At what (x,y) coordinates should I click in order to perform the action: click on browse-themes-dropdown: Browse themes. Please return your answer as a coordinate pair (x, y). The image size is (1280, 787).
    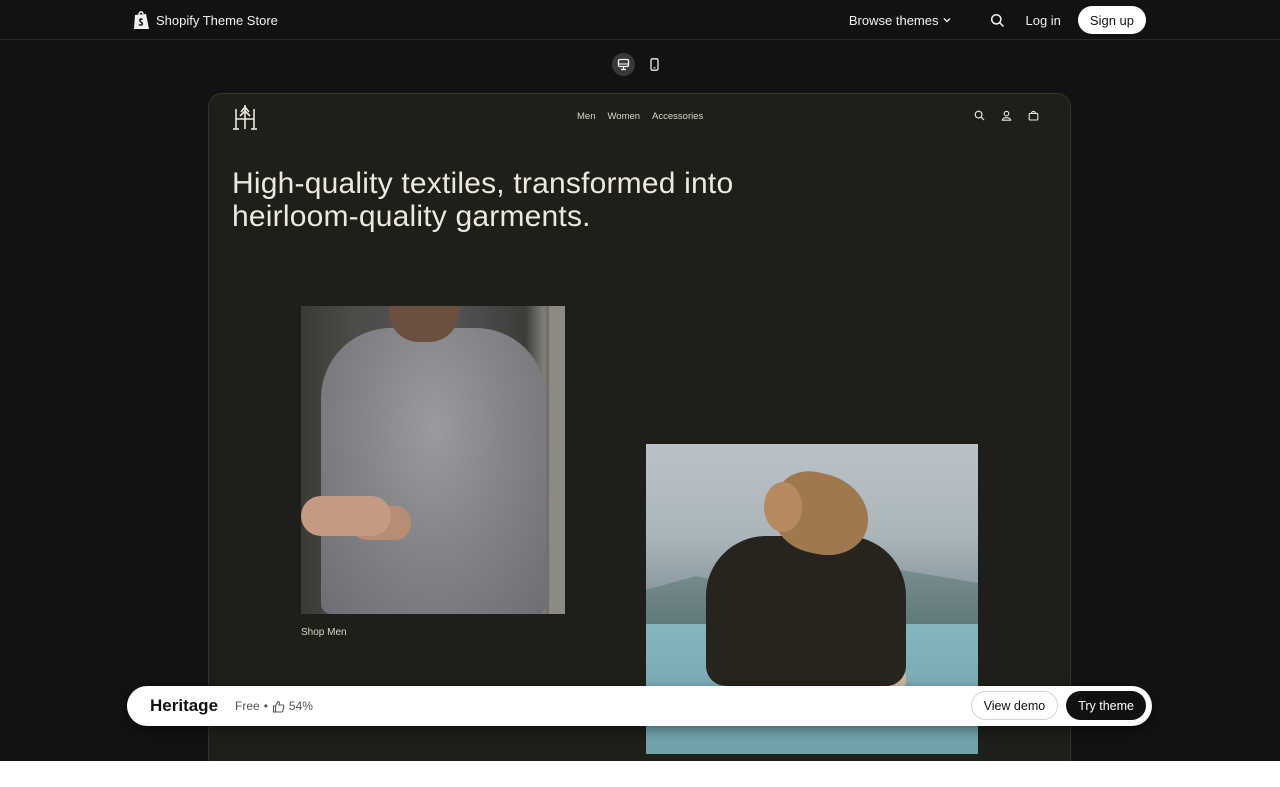
    Looking at the image, I should click on (901, 20).